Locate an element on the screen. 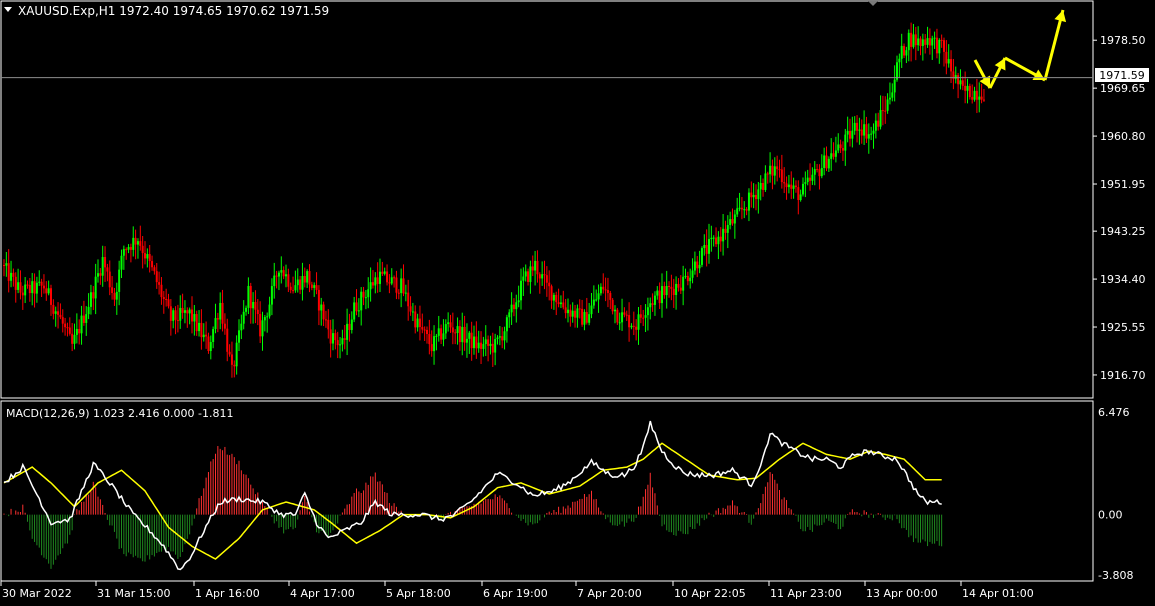  price-tick-label: 1960.80 is located at coordinates (1123, 136).